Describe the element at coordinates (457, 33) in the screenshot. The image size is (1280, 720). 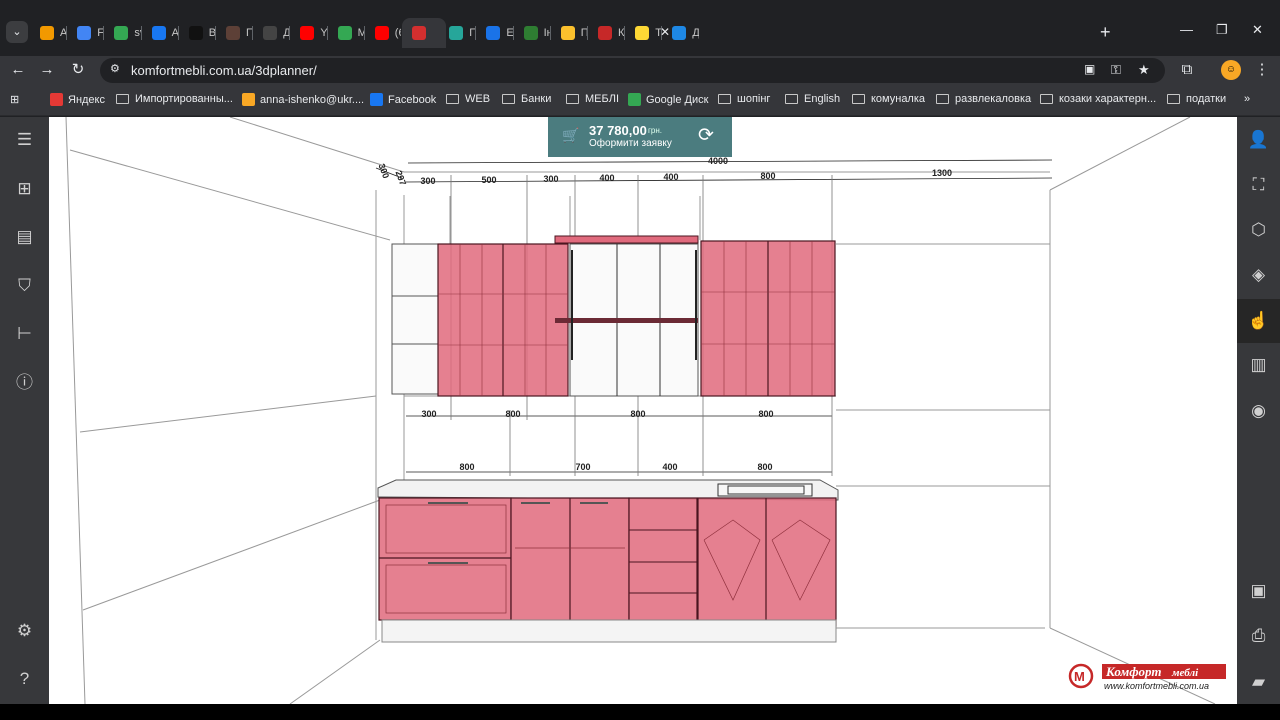
I see `browser-tab: Про` at that location.